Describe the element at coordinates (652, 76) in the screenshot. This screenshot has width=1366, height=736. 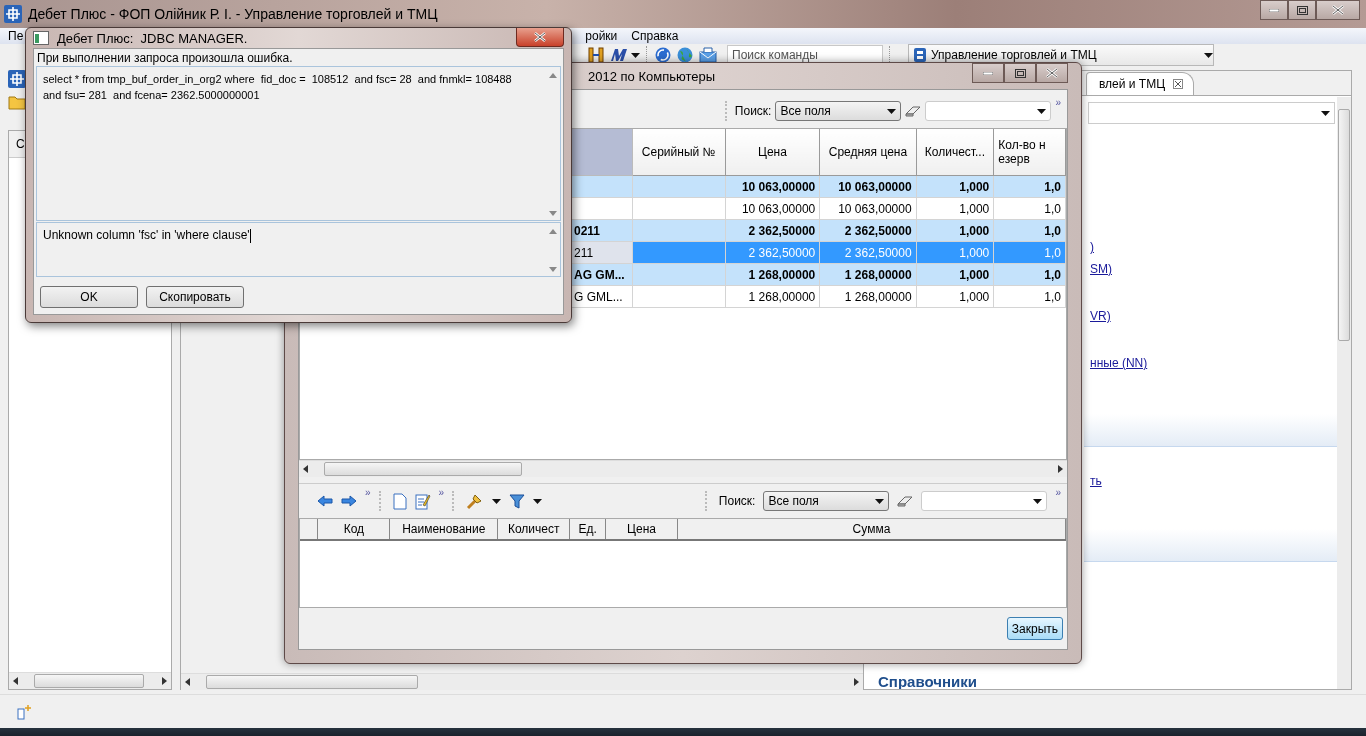
I see `window-title: 2012 по Компьютеры` at that location.